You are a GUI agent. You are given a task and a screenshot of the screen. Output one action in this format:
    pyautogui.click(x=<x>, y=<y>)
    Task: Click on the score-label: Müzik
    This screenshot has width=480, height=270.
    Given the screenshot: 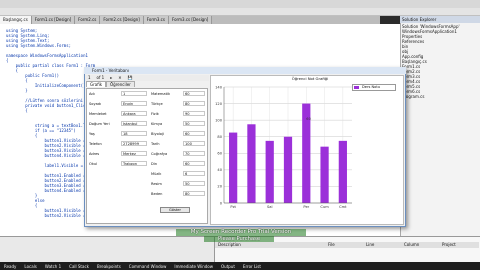 What is the action you would take?
    pyautogui.click(x=156, y=174)
    